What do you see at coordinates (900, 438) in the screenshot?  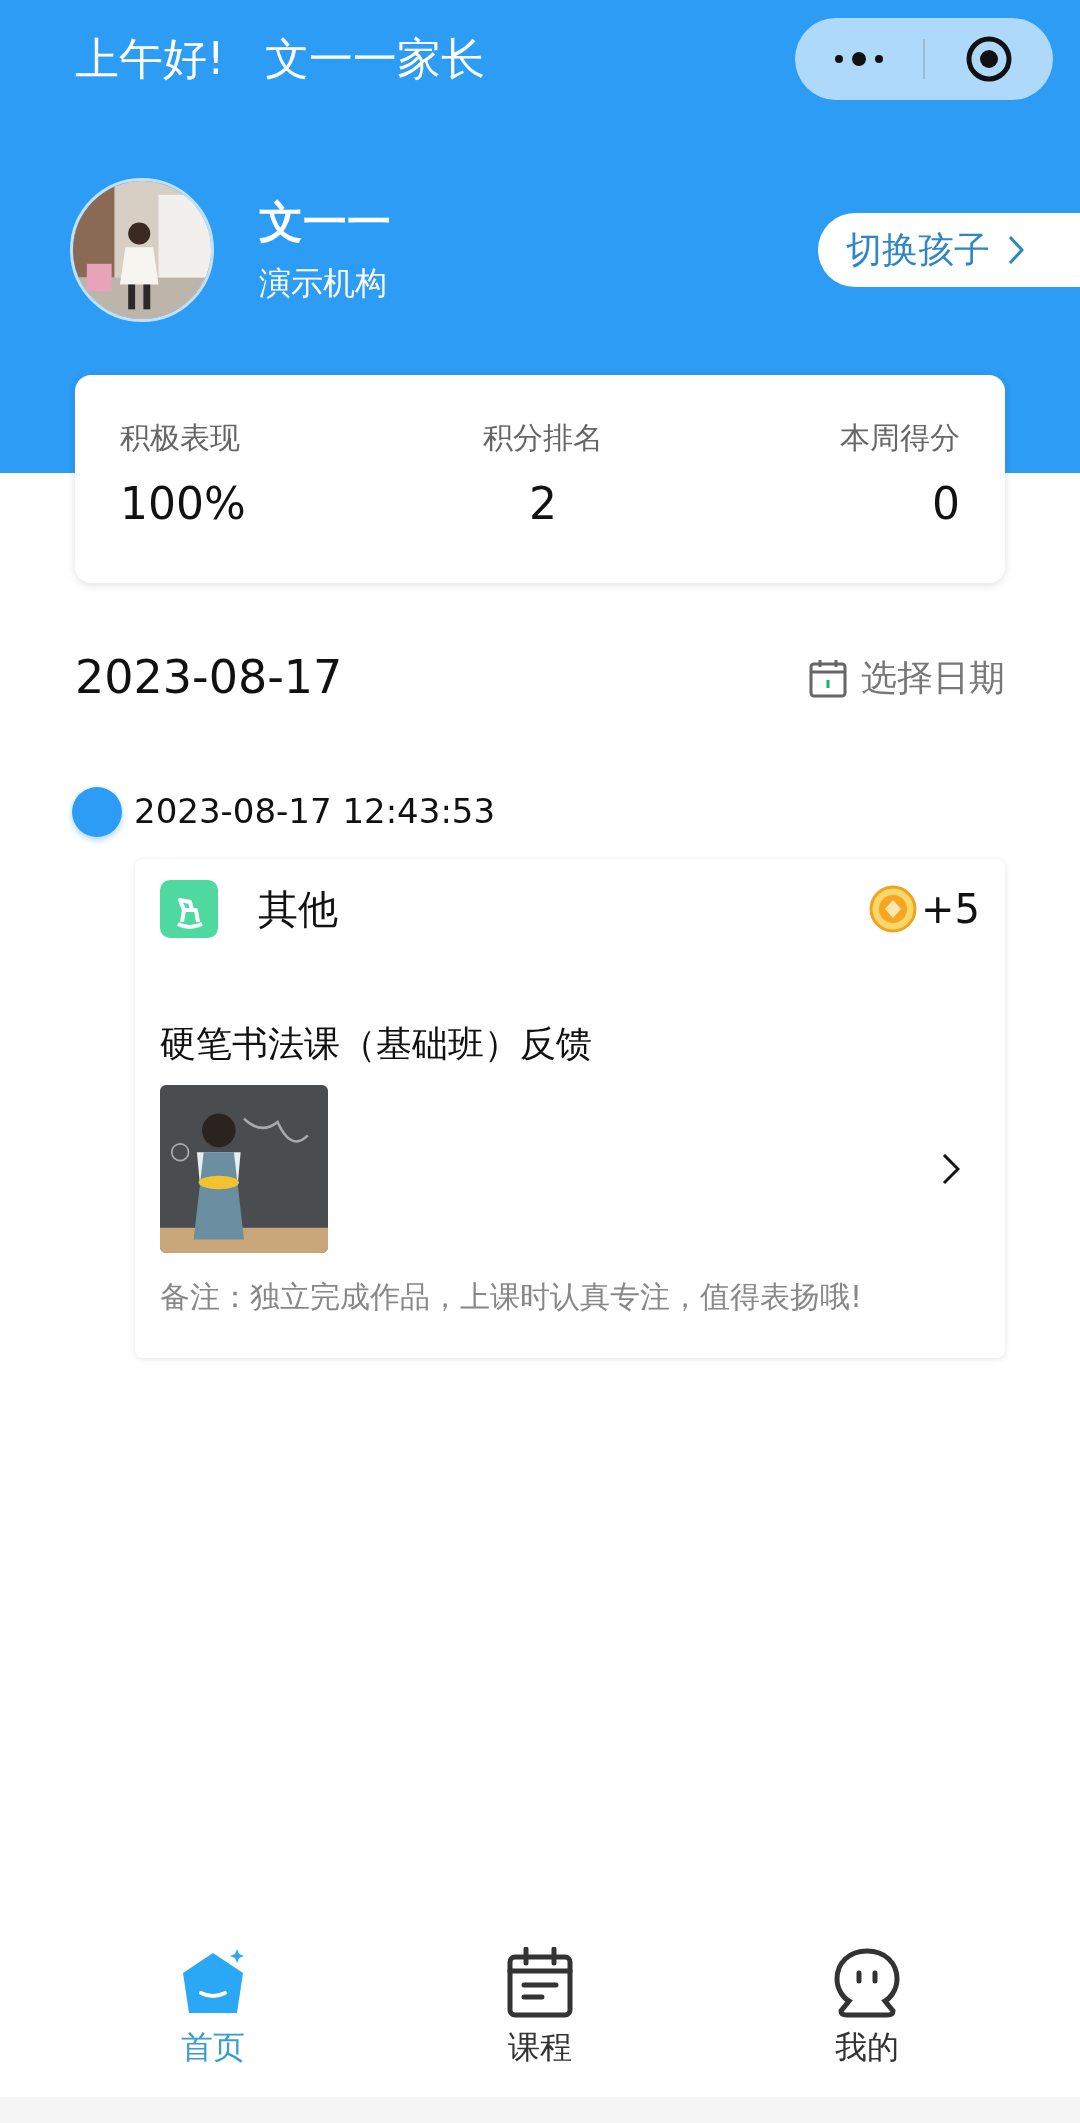 I see `stat-label: 本周得分` at bounding box center [900, 438].